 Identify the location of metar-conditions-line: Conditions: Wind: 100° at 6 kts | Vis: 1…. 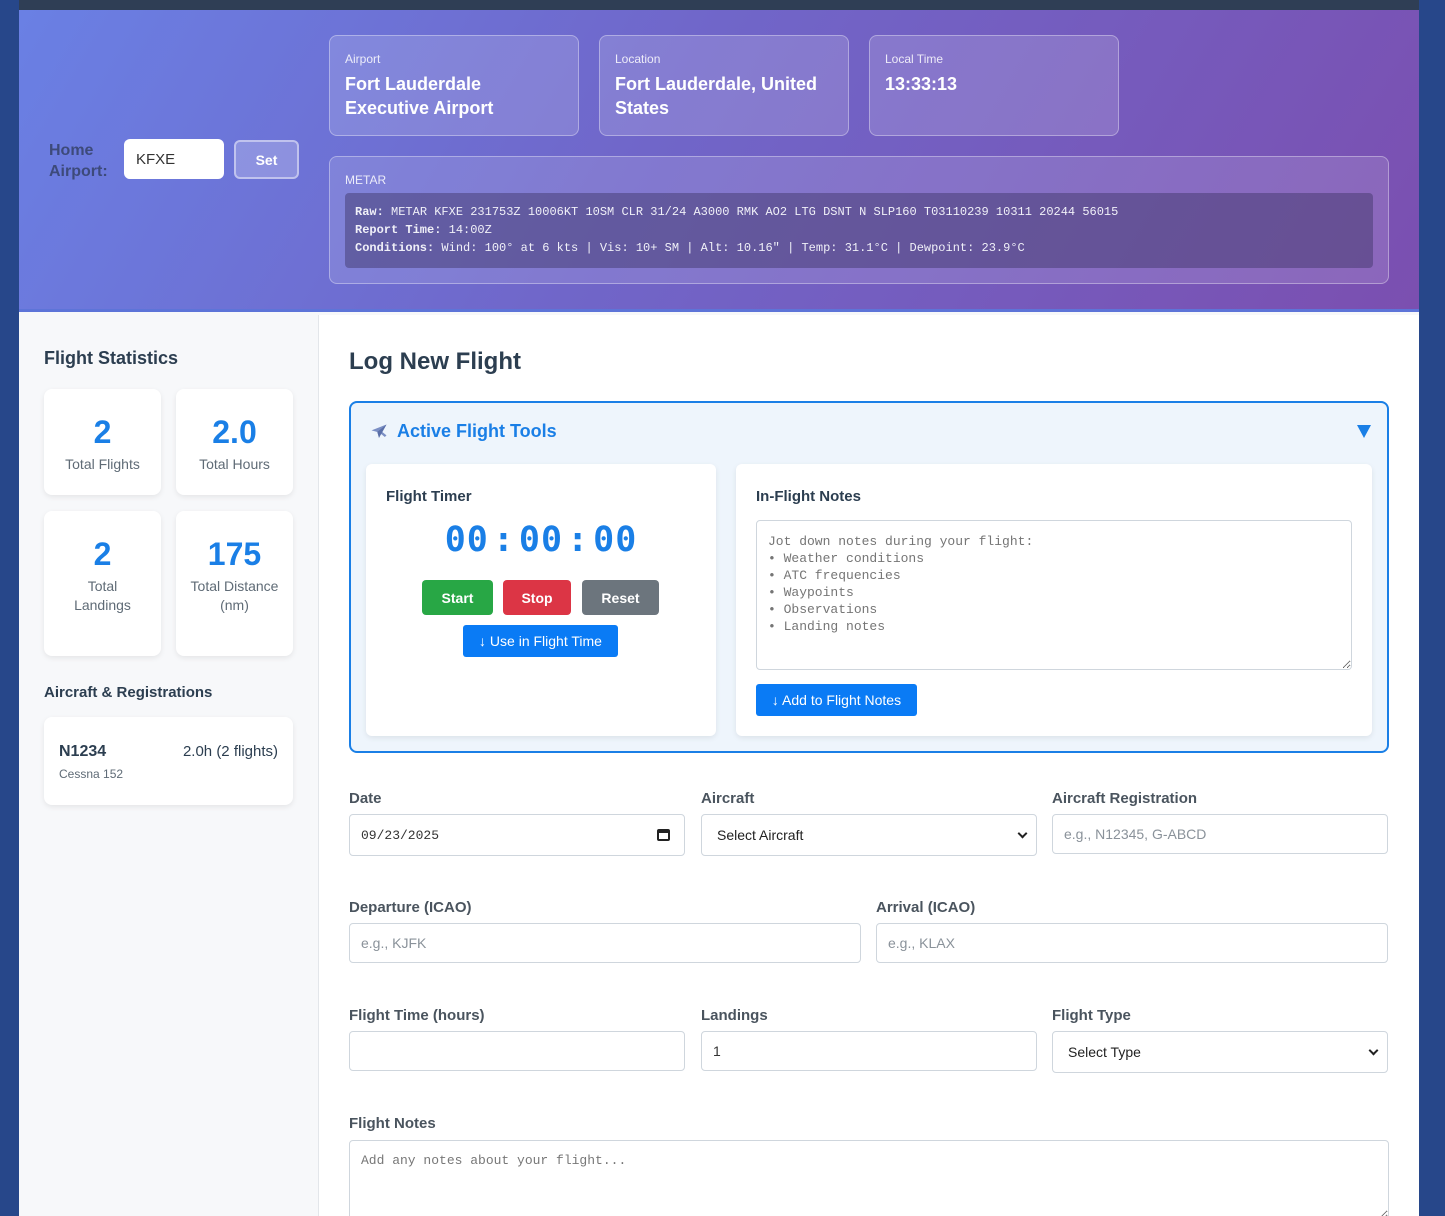
(859, 248).